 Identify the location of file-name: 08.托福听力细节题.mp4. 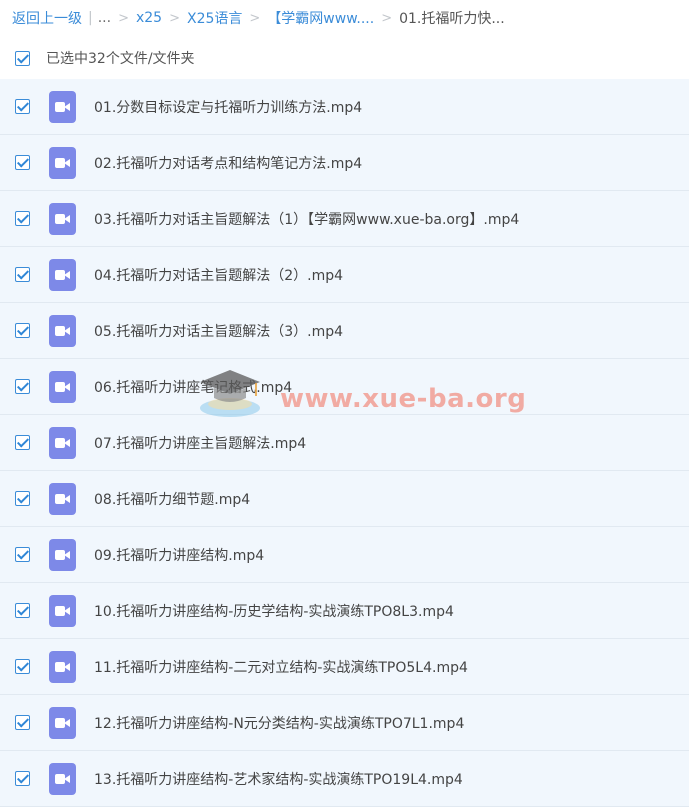
(172, 499).